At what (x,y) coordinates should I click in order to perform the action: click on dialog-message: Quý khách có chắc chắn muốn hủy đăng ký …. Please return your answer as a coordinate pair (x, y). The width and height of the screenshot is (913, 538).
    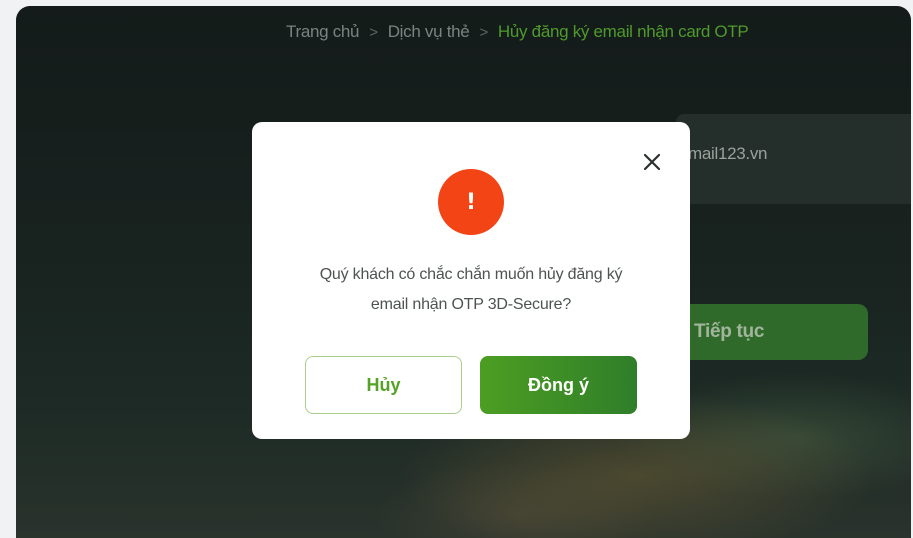
    Looking at the image, I should click on (471, 290).